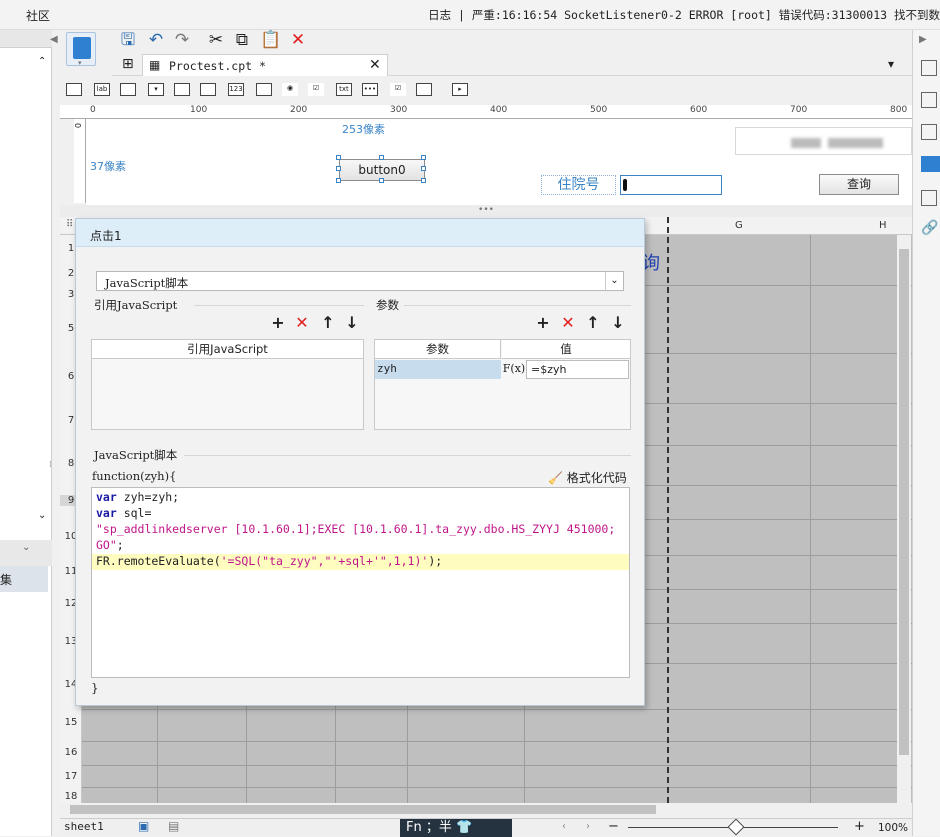 Image resolution: width=940 pixels, height=837 pixels. What do you see at coordinates (290, 89) in the screenshot?
I see `radio-group-icon: ◉` at bounding box center [290, 89].